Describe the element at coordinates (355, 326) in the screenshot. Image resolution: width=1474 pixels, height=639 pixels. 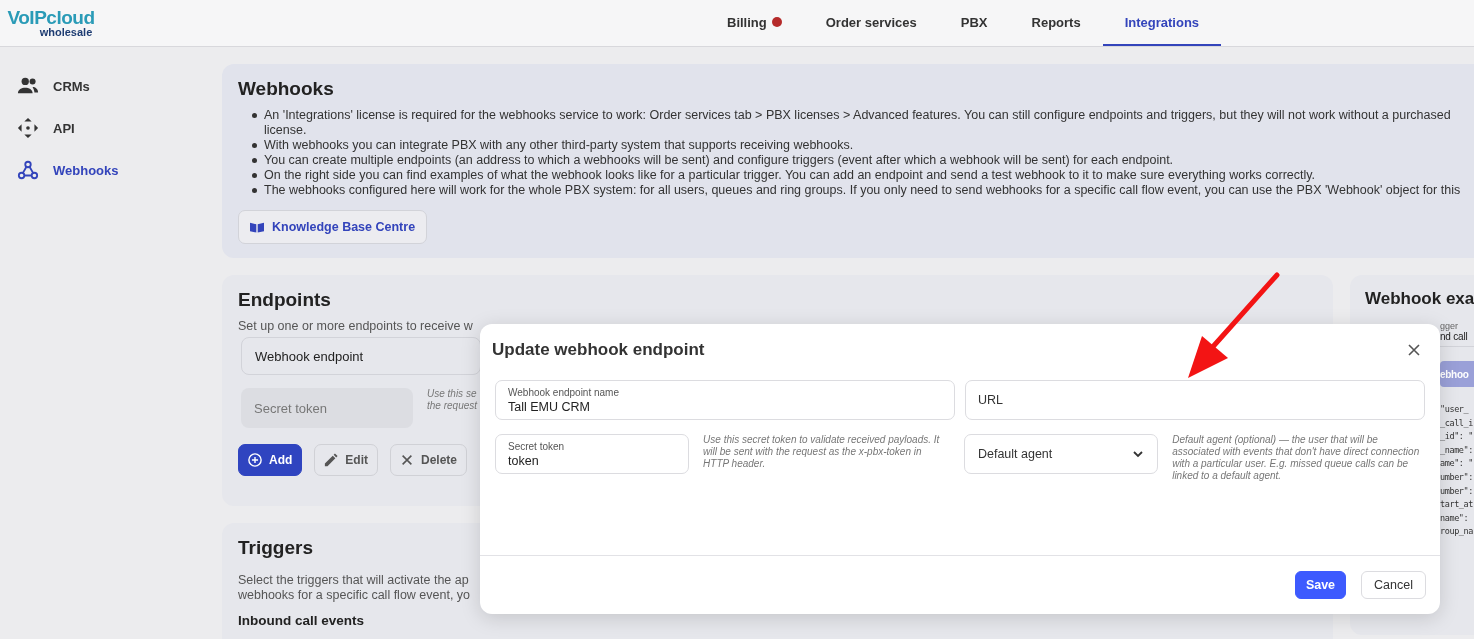
I see `intro-text: Set up one or more endpoints to receive w` at that location.